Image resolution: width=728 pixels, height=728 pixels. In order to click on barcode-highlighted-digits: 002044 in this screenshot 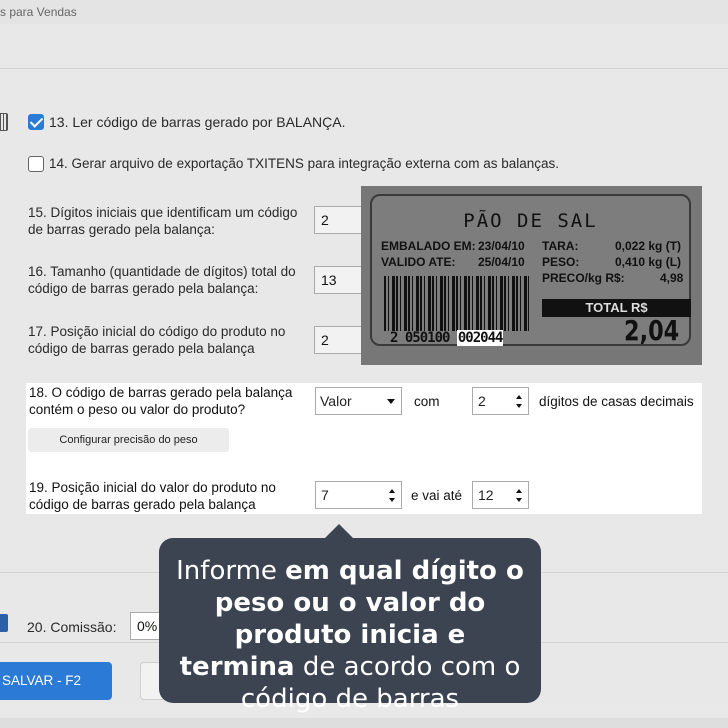, I will do `click(480, 338)`.